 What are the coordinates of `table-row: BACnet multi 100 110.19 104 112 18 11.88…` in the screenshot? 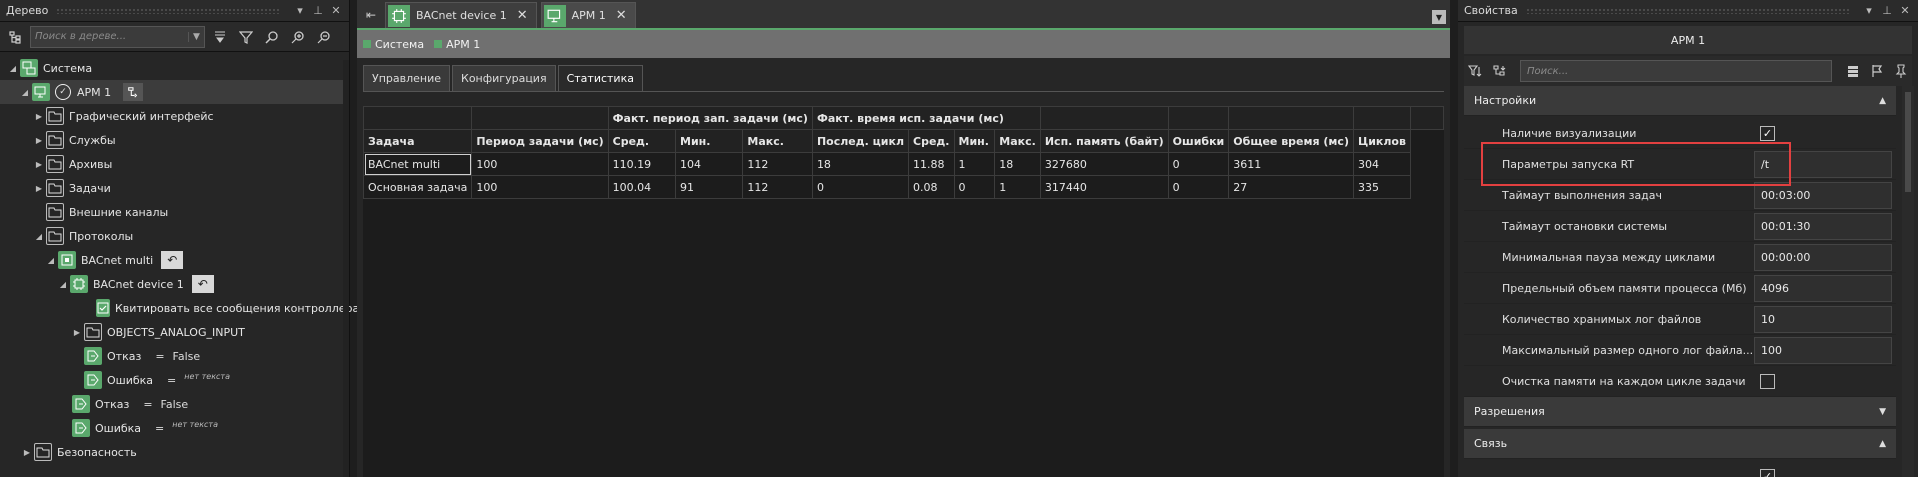 It's located at (903, 164).